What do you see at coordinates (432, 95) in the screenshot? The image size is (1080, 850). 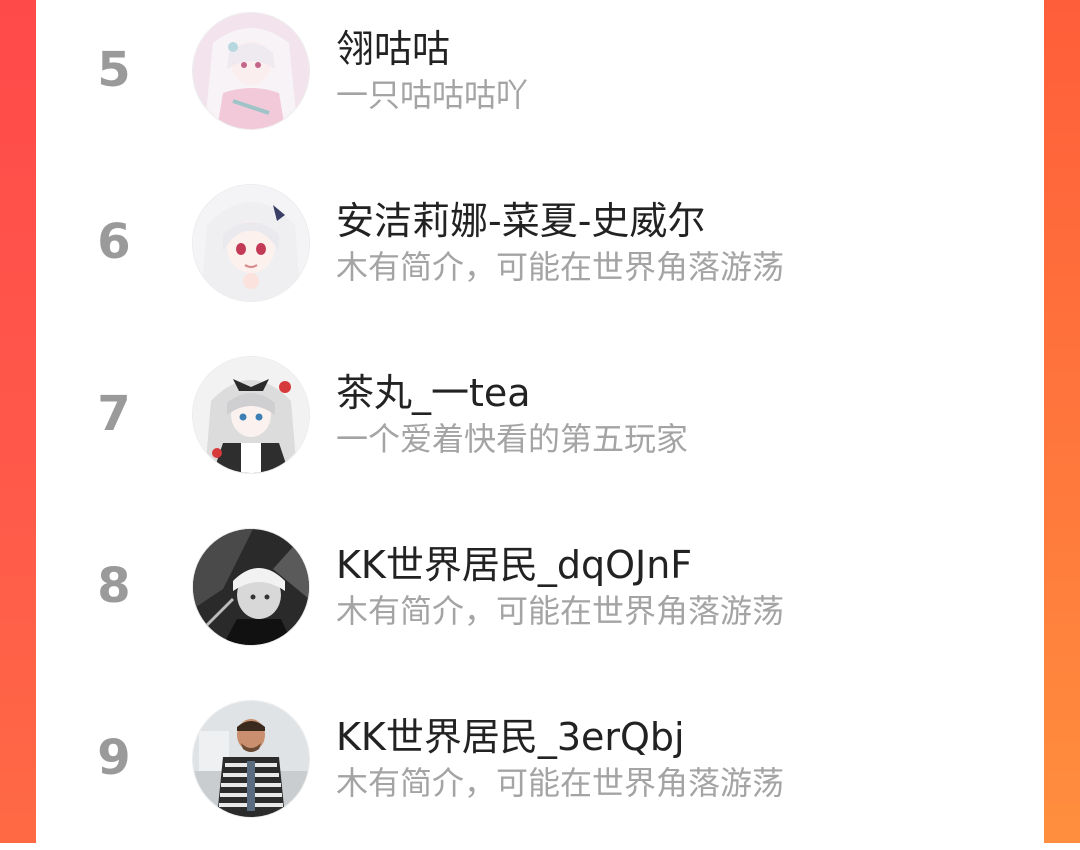 I see `user-bio: 一只咕咕咕吖` at bounding box center [432, 95].